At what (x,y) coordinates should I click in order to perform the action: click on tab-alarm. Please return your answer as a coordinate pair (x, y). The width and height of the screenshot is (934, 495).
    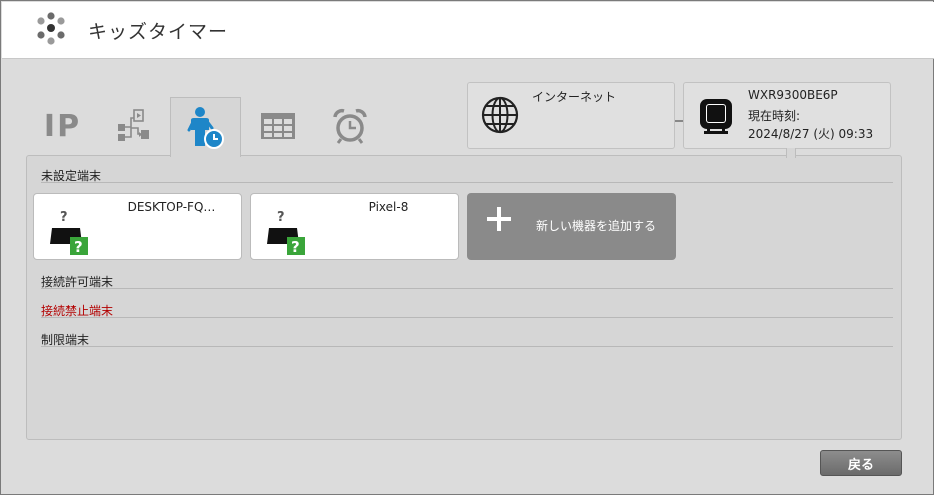
    Looking at the image, I should click on (349, 126).